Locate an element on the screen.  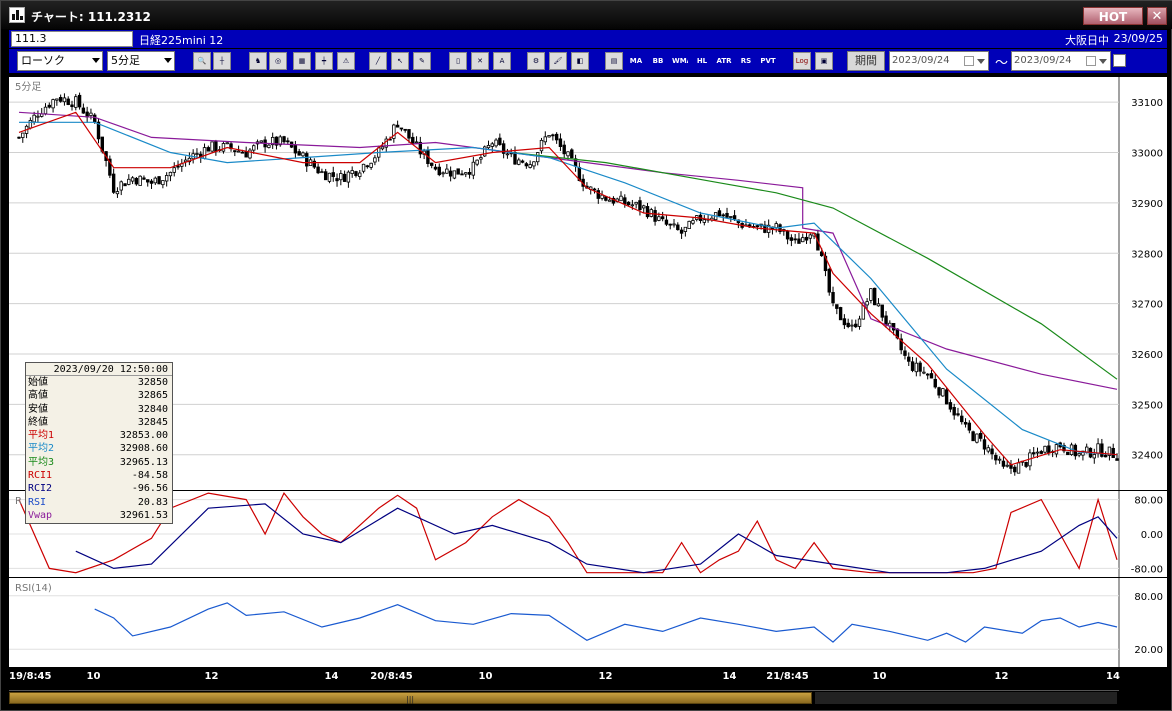
chart-type-select: ローソク is located at coordinates (60, 61).